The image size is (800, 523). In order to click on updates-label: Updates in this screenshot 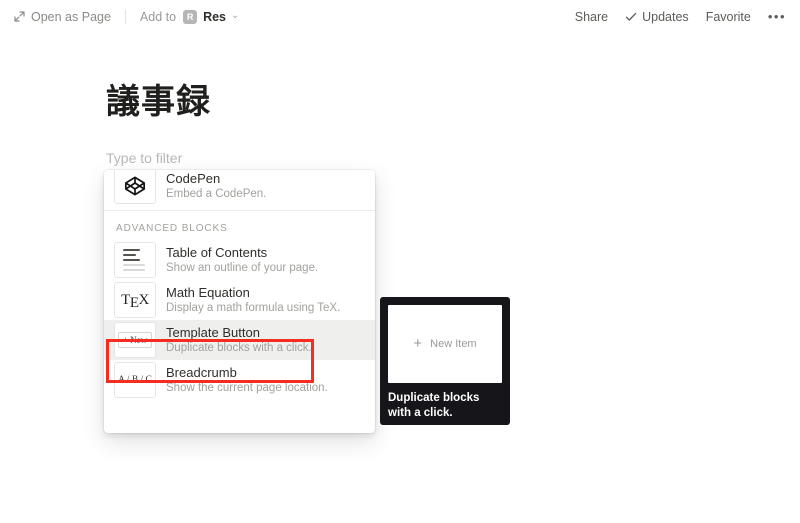, I will do `click(665, 16)`.